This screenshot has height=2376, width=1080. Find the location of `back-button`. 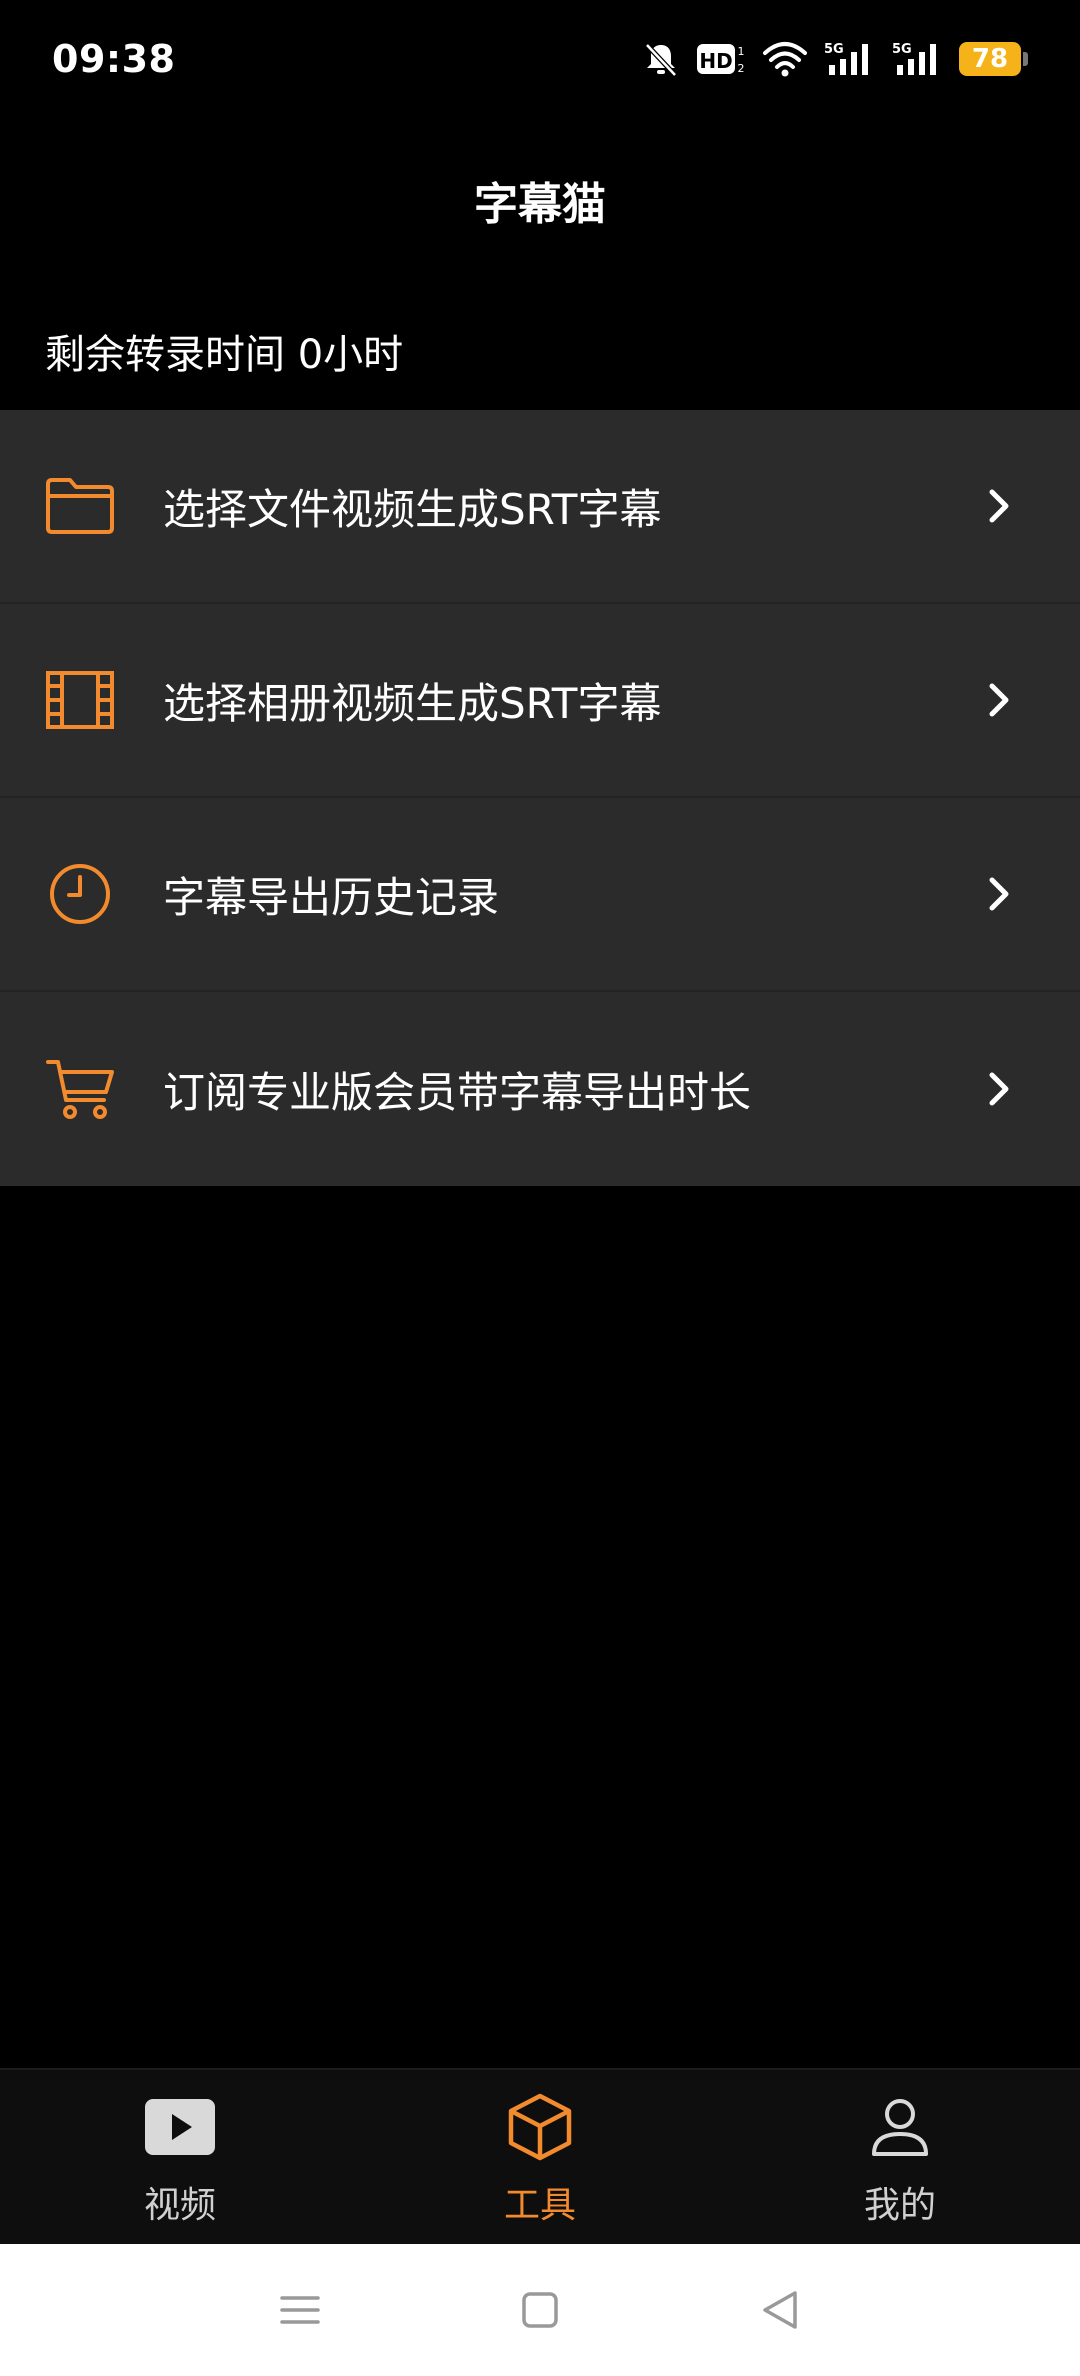

back-button is located at coordinates (780, 2310).